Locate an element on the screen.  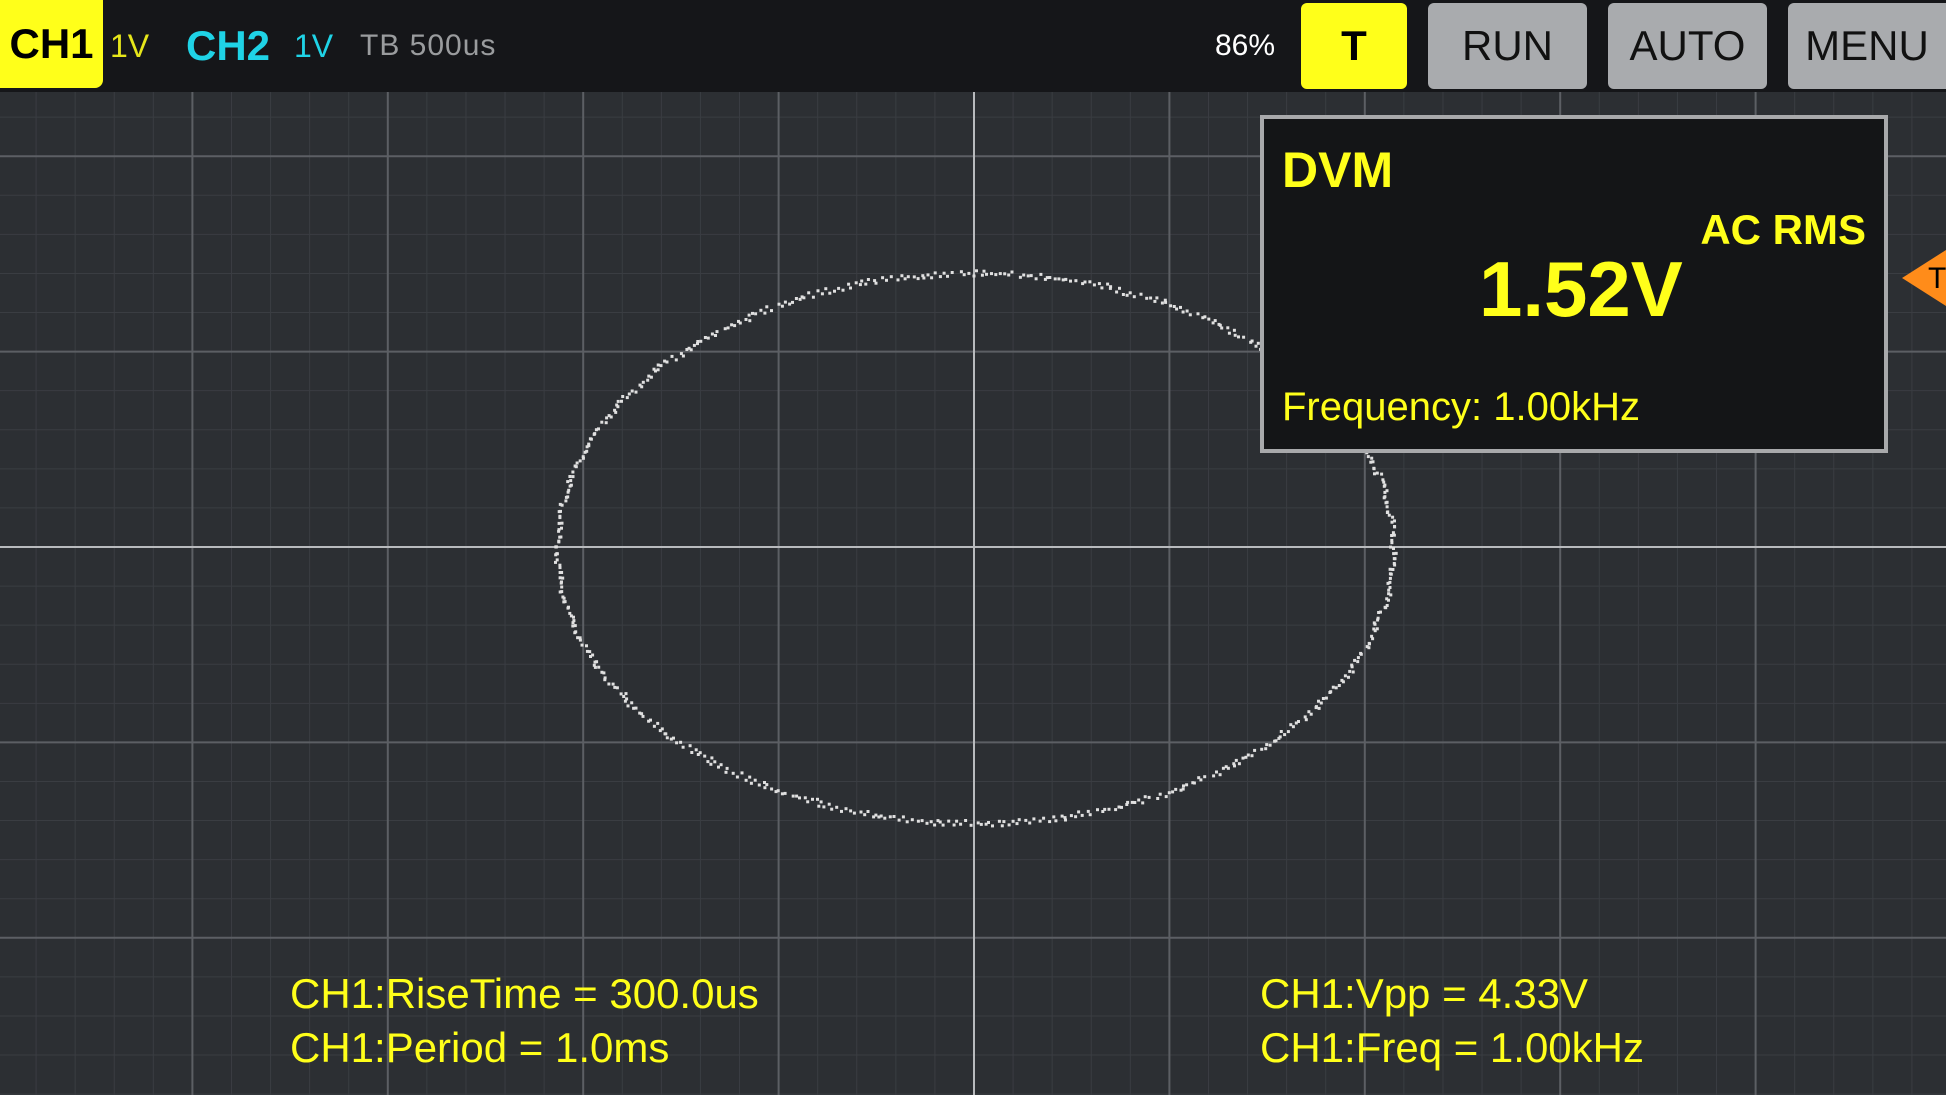
run-button: RUN is located at coordinates (1507, 46).